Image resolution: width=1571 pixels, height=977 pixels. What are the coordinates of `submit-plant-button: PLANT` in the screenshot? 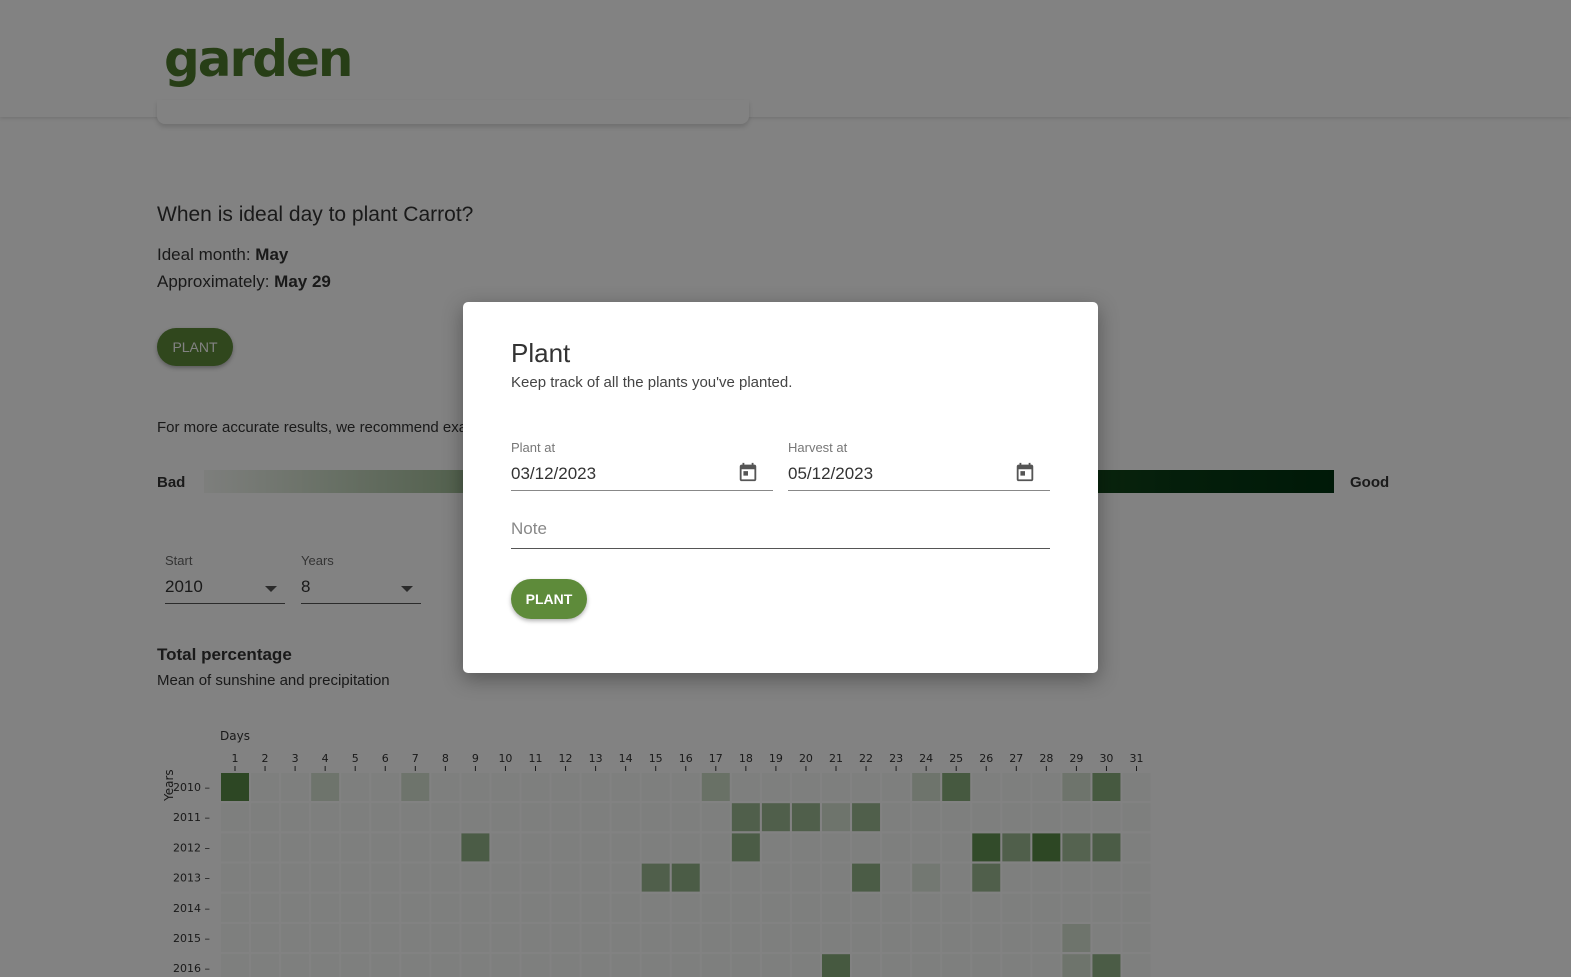 It's located at (549, 599).